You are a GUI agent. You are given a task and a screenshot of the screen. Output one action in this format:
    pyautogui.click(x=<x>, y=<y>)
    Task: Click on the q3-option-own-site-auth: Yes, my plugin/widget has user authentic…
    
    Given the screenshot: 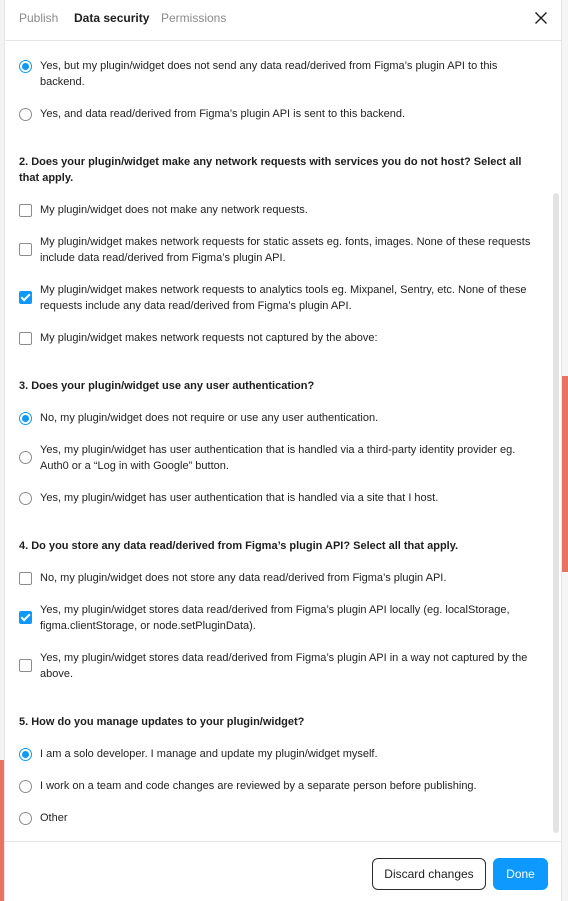 What is the action you would take?
    pyautogui.click(x=279, y=498)
    